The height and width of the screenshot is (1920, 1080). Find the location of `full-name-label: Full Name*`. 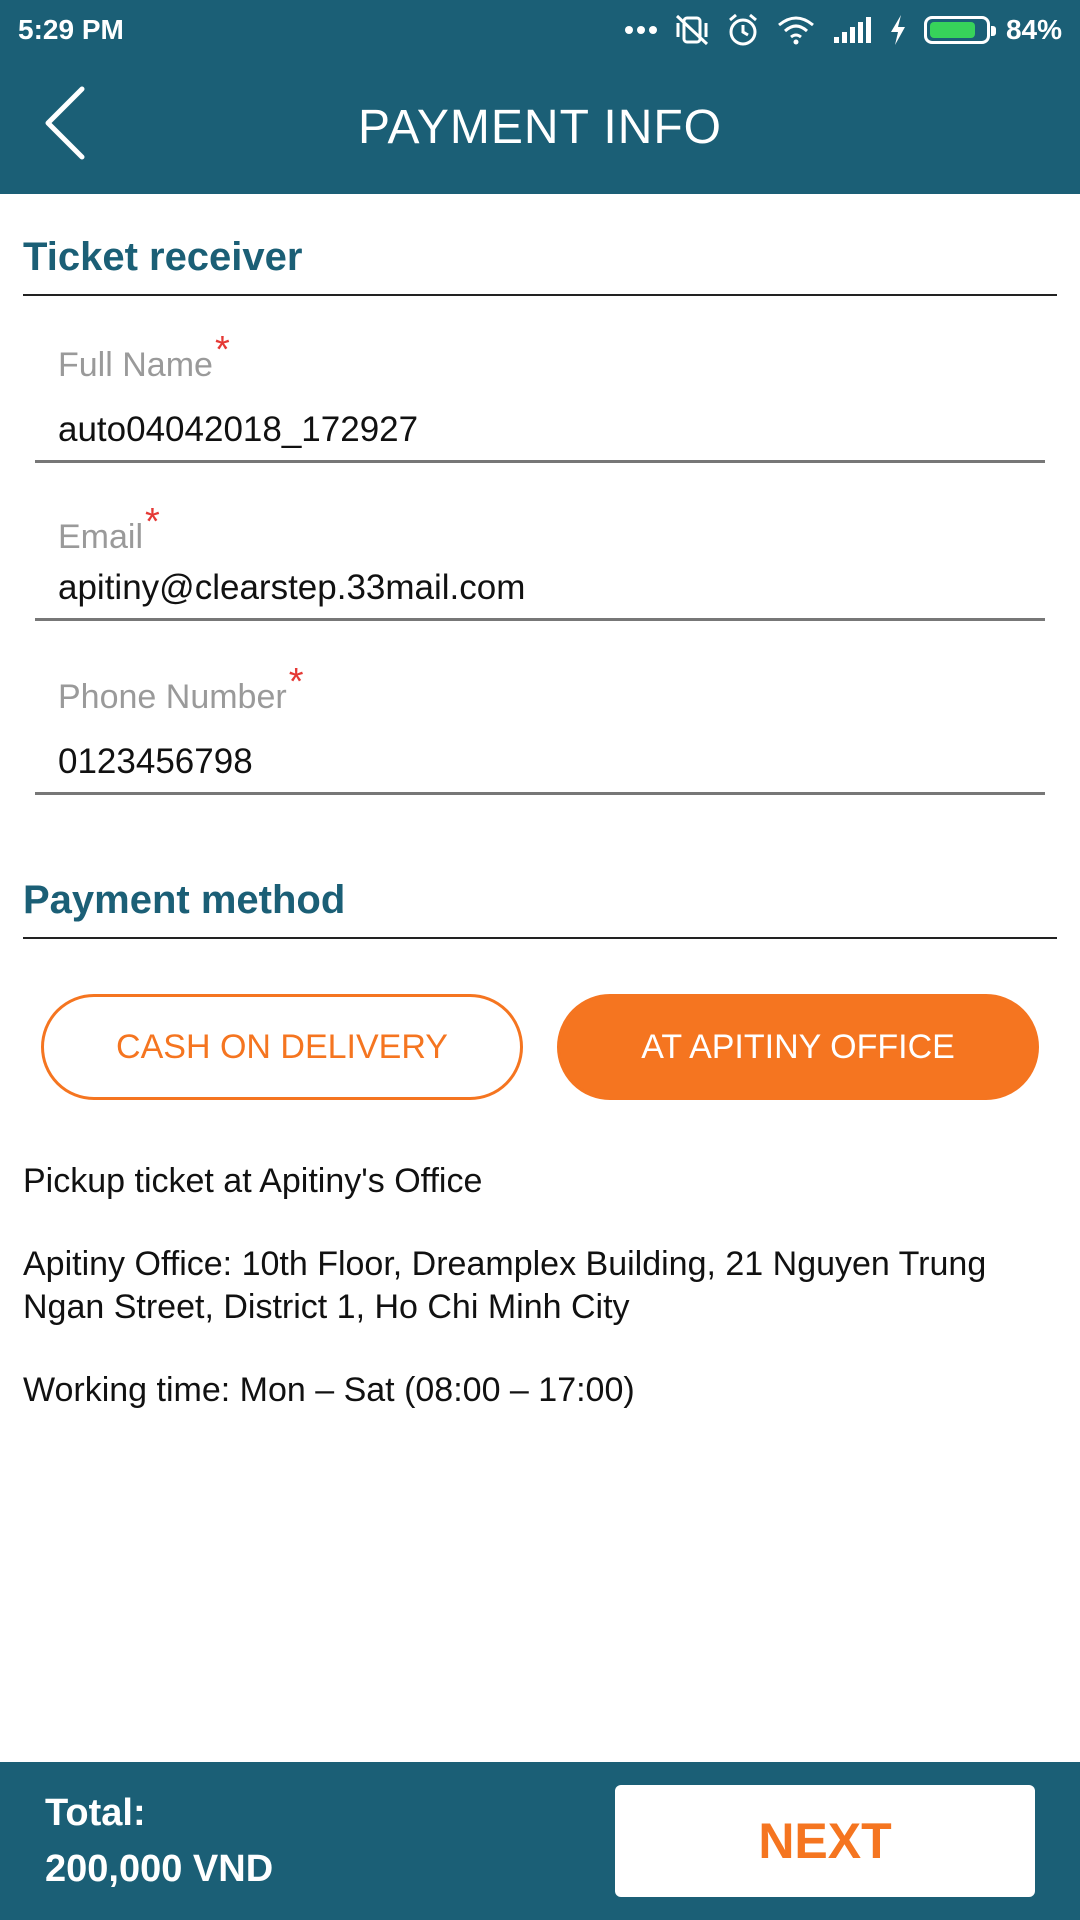

full-name-label: Full Name* is located at coordinates (144, 356).